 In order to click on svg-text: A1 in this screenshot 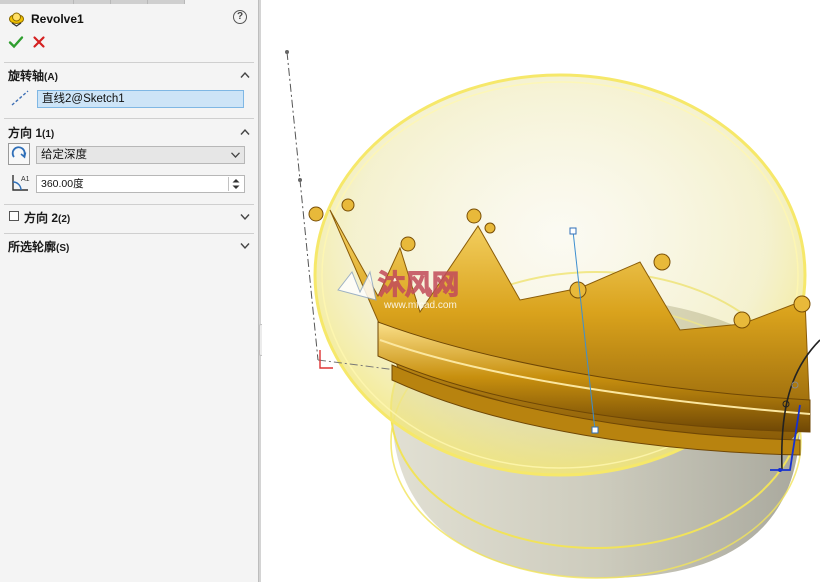, I will do `click(25, 179)`.